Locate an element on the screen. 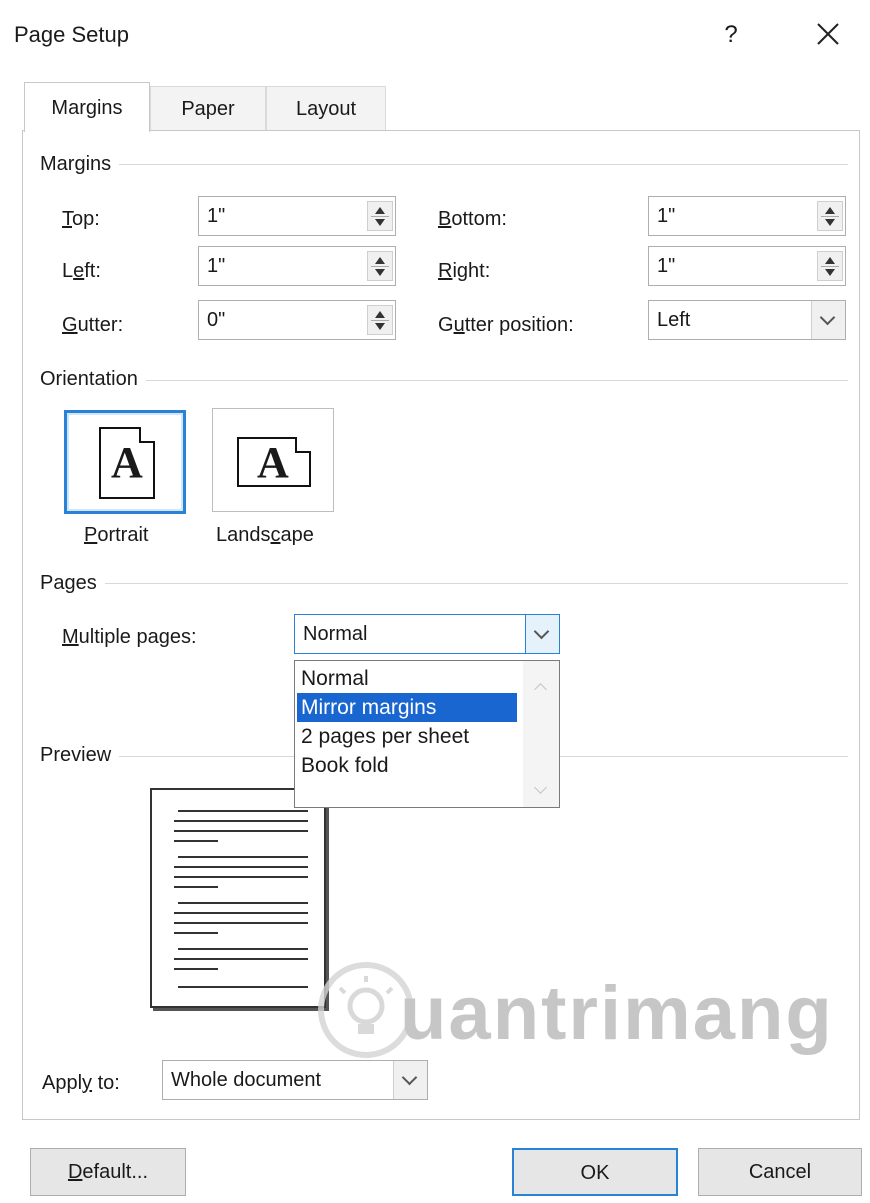  bottom-label: Bottom: is located at coordinates (472, 219).